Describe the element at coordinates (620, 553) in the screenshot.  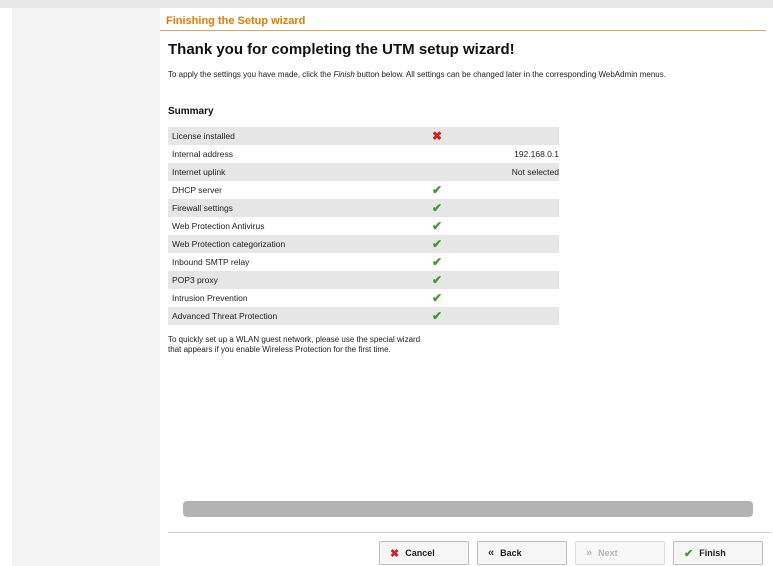
I see `next-button: » Next` at that location.